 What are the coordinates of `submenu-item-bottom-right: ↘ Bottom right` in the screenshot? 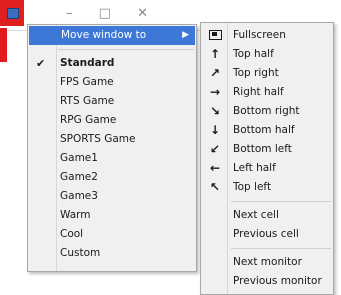 It's located at (267, 111).